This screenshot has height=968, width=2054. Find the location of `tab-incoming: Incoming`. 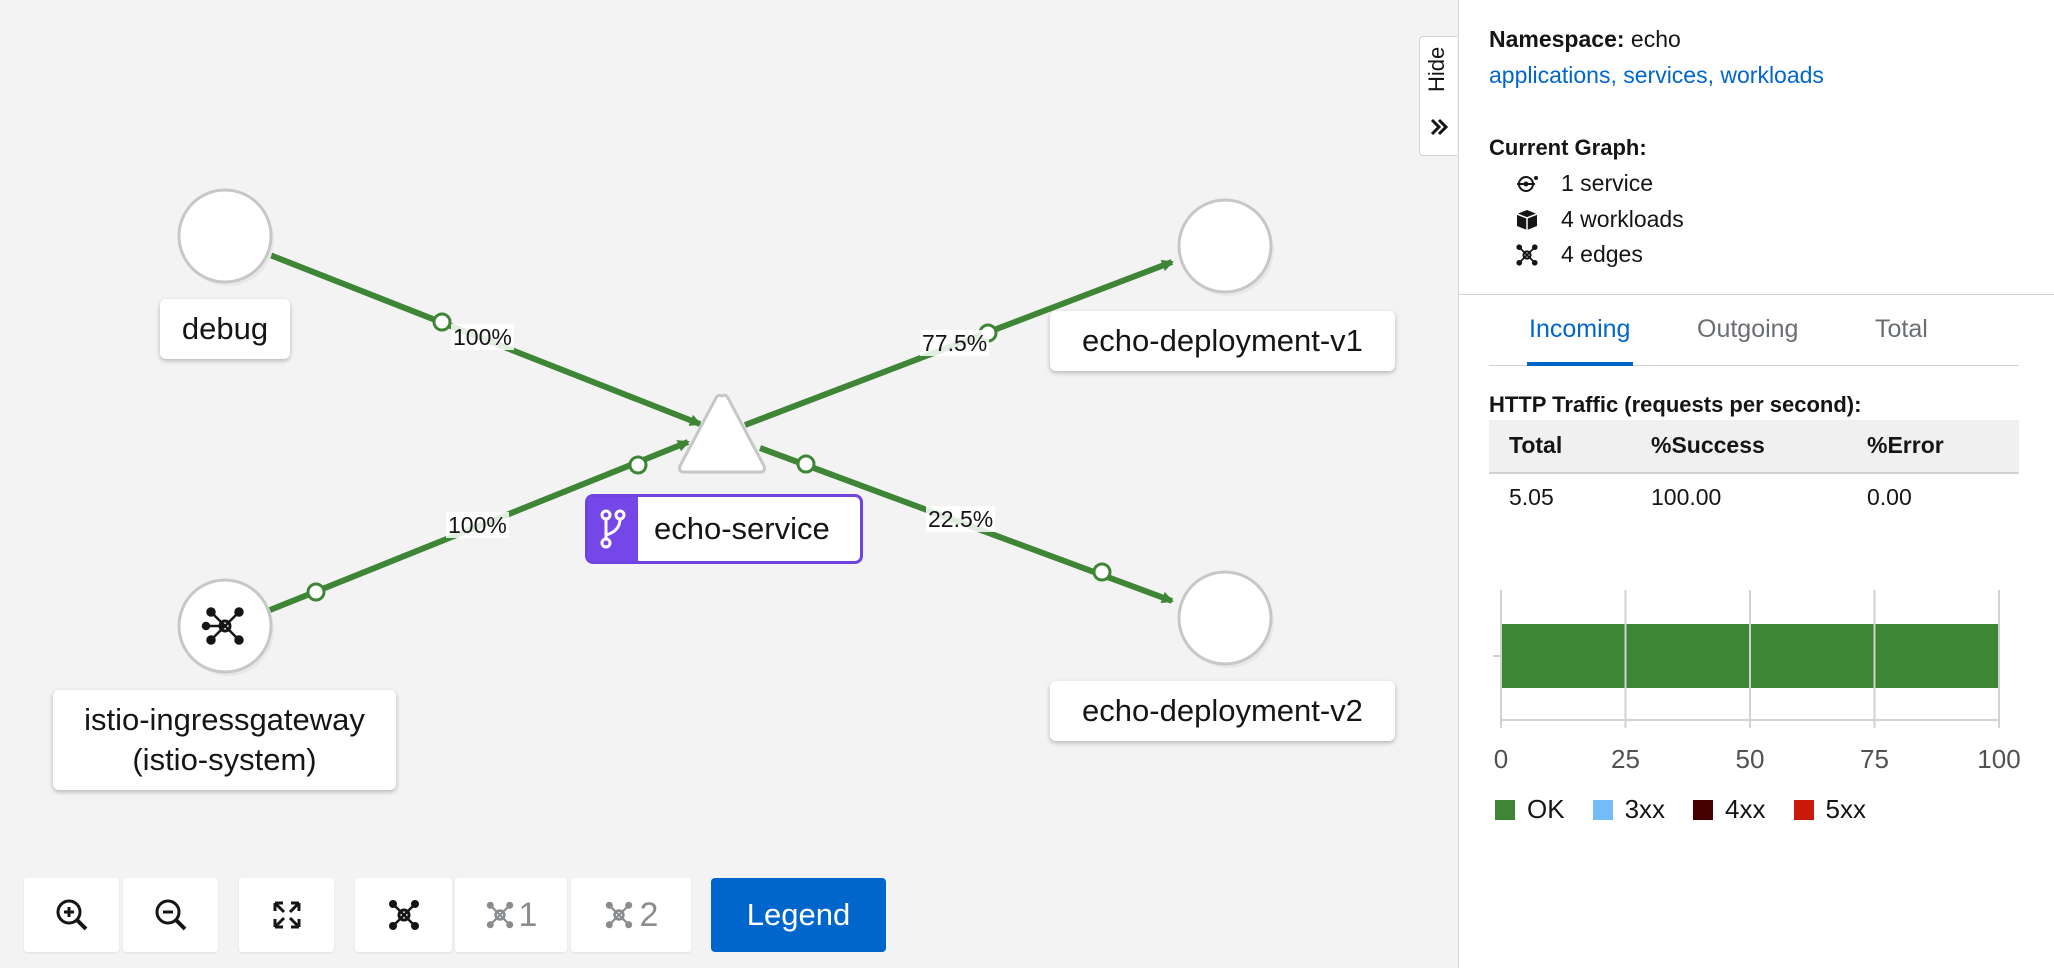

tab-incoming: Incoming is located at coordinates (1579, 329).